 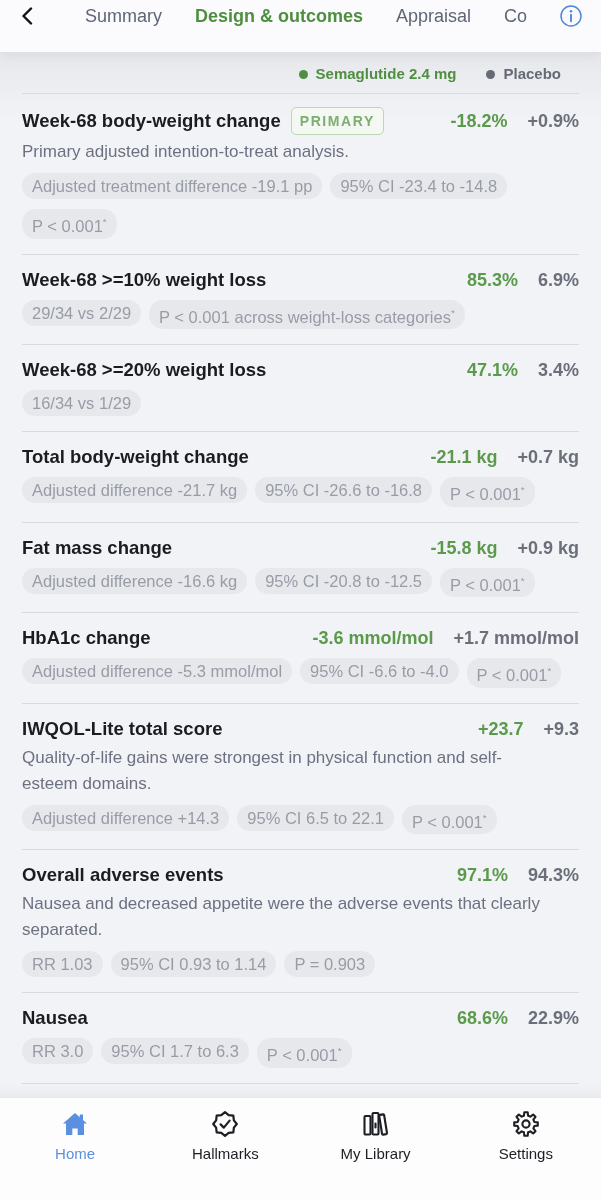 I want to click on legend-label: Semaglutide 2.4 mg, so click(x=386, y=74).